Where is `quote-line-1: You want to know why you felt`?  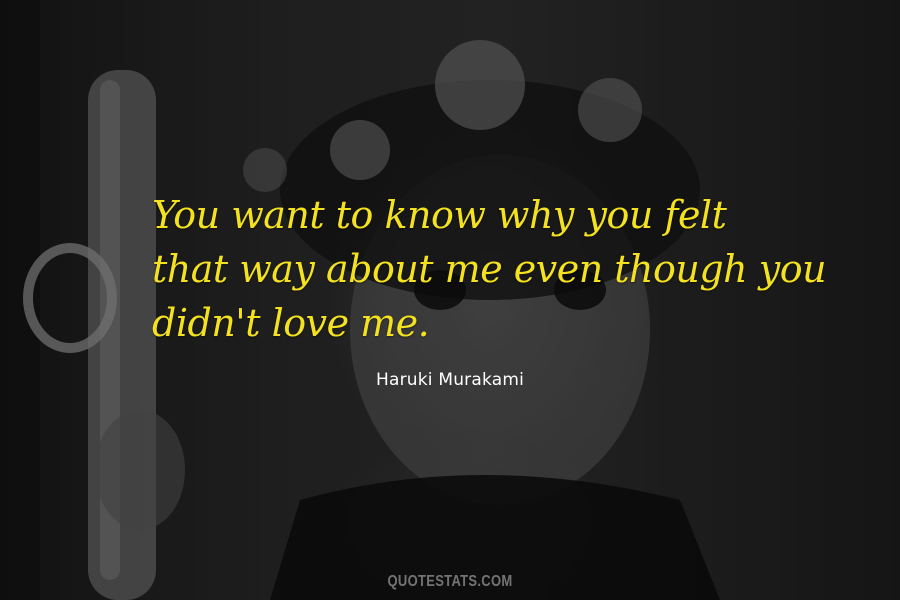 quote-line-1: You want to know why you felt is located at coordinates (439, 215).